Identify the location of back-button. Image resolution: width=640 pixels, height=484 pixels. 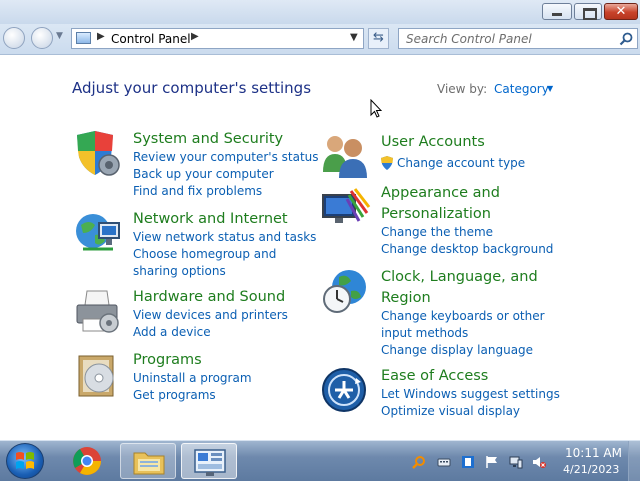
(14, 38).